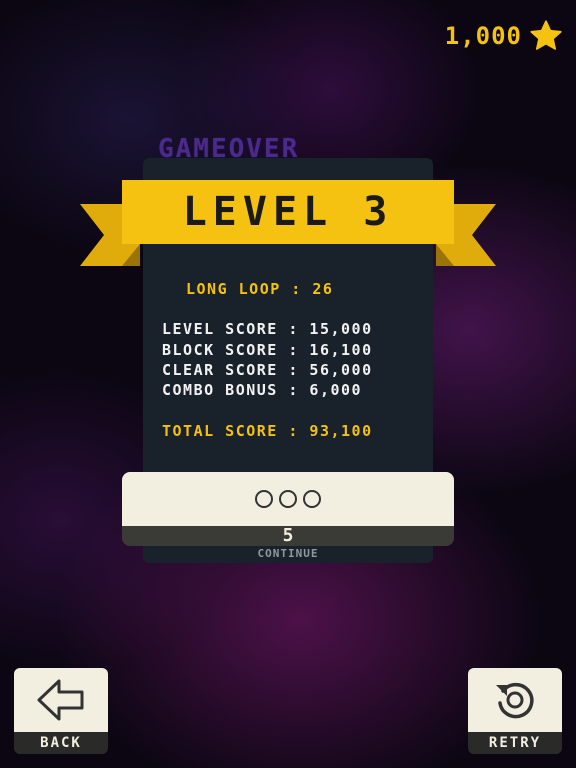 This screenshot has height=768, width=576. I want to click on combo-bonus-stat: COMBO BONUS : 6,000, so click(262, 390).